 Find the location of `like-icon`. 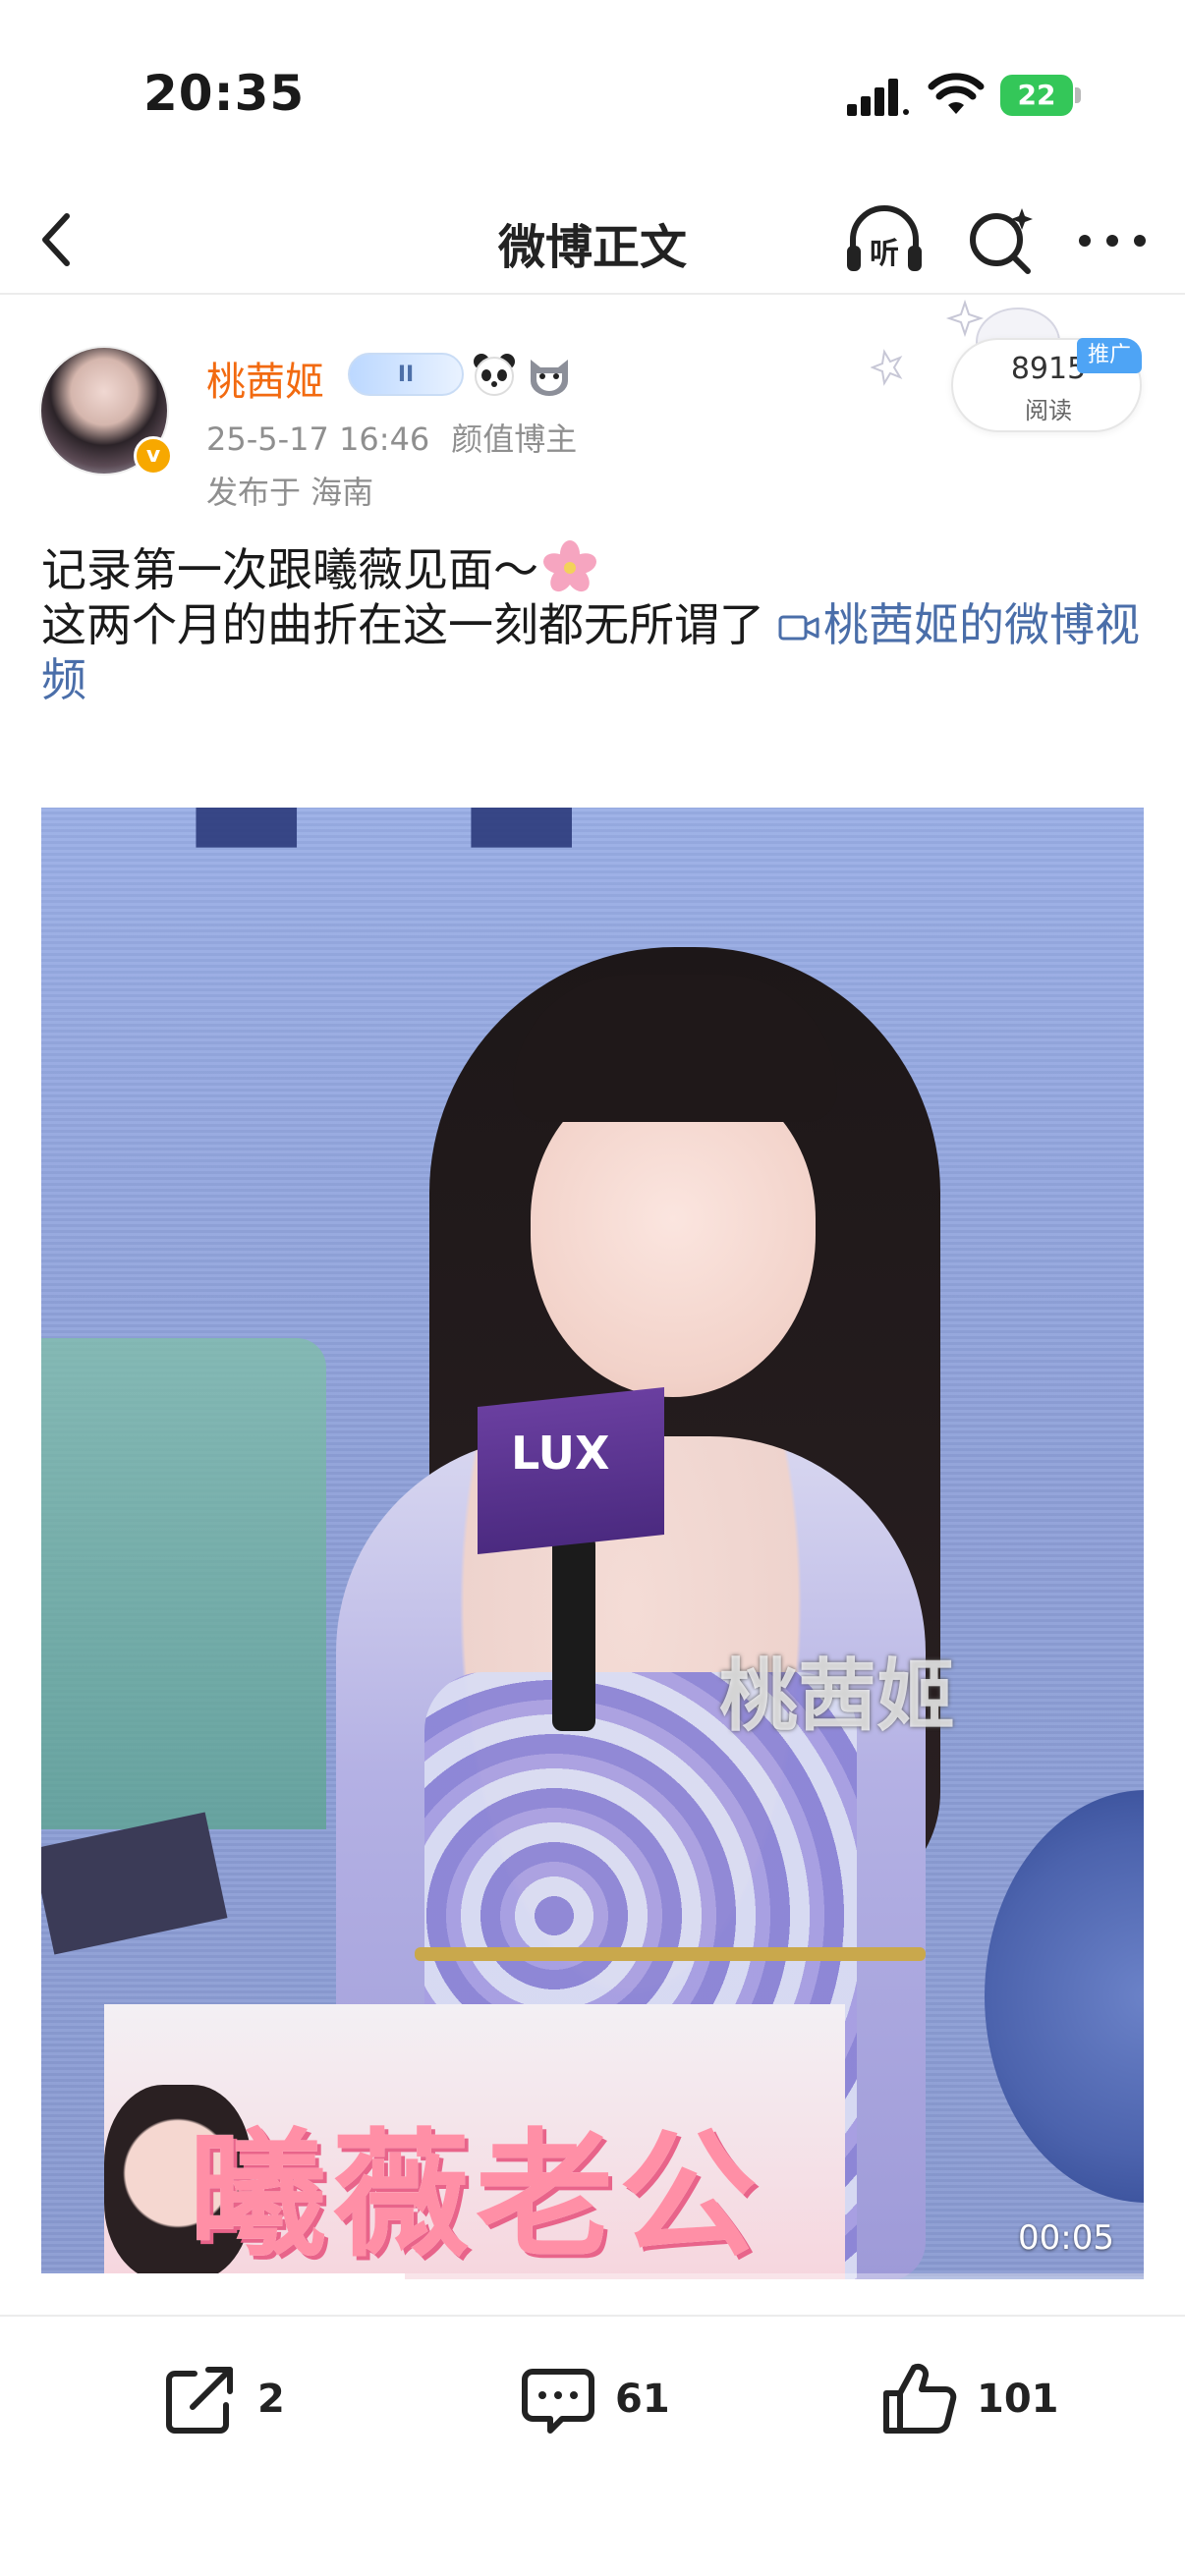

like-icon is located at coordinates (920, 2398).